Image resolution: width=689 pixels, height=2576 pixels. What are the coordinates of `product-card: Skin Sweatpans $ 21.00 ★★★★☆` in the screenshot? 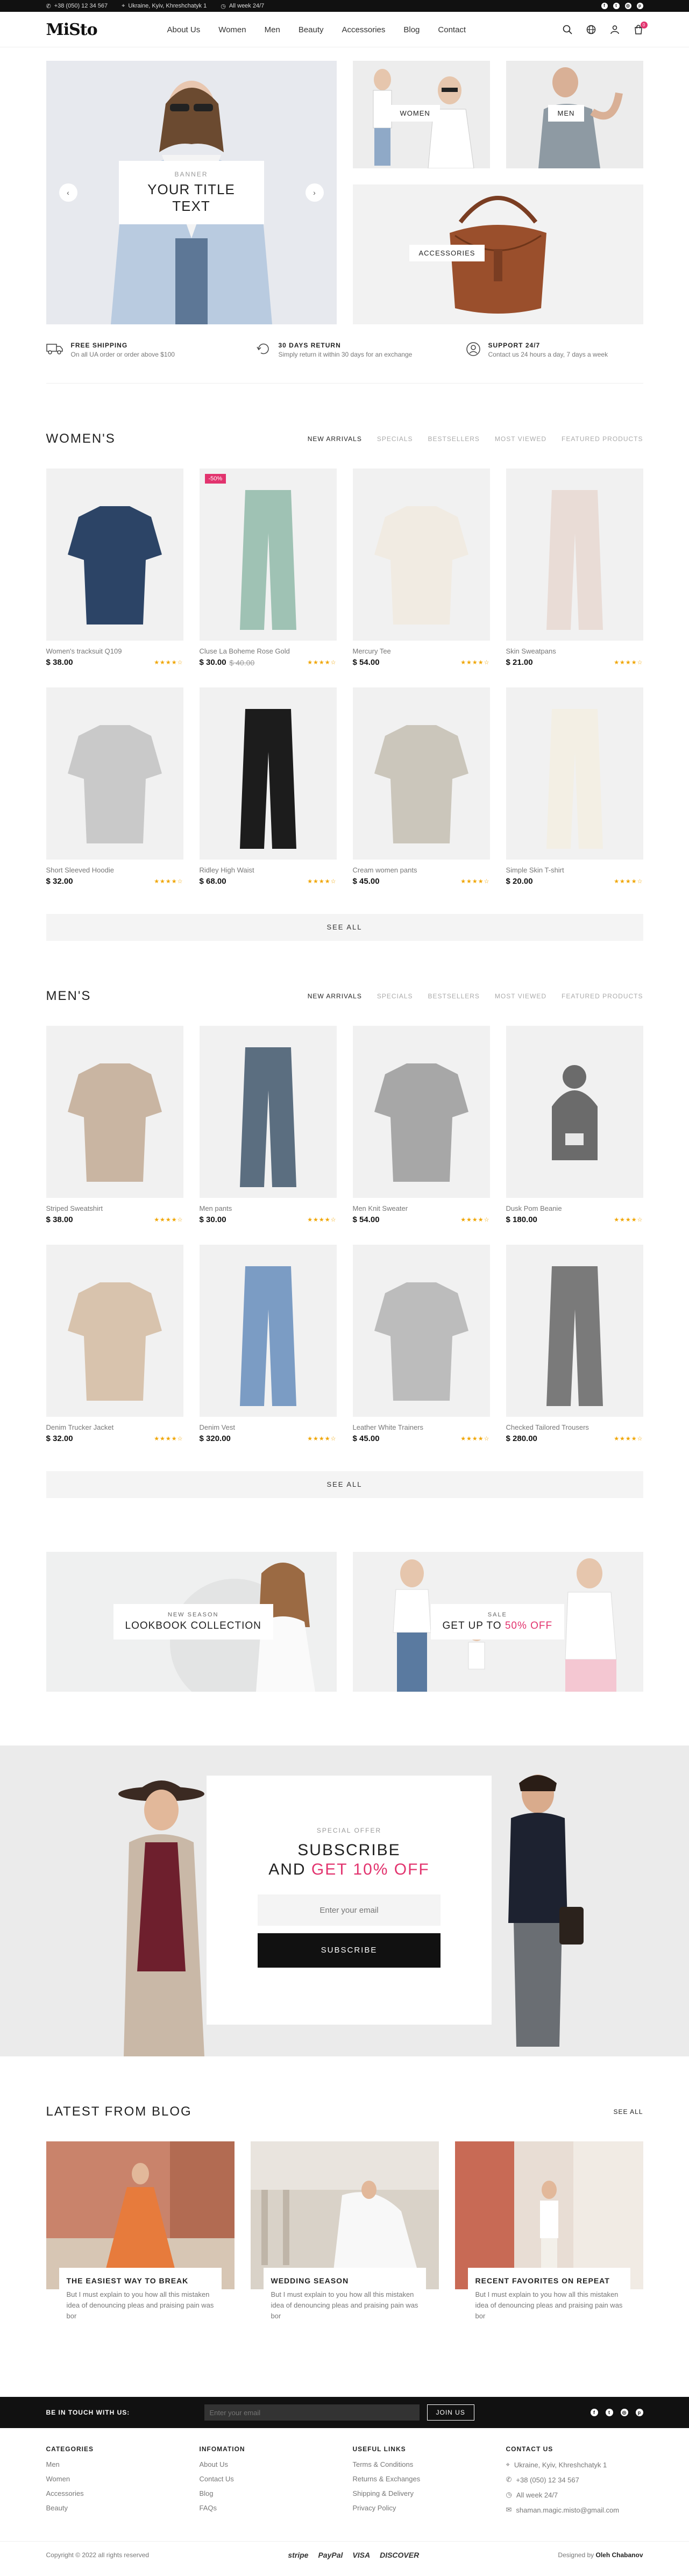 It's located at (575, 570).